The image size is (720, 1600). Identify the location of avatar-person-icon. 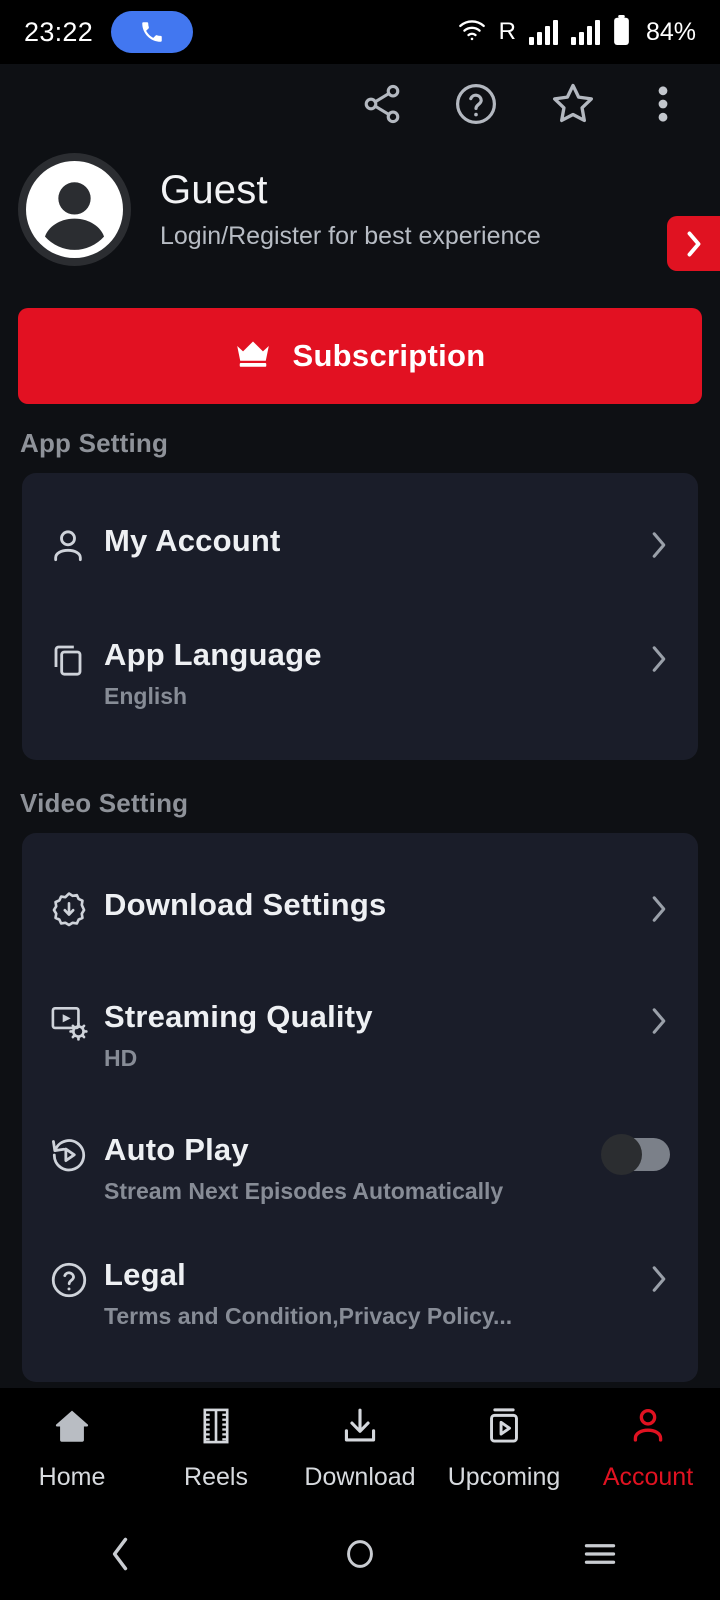
(74, 209).